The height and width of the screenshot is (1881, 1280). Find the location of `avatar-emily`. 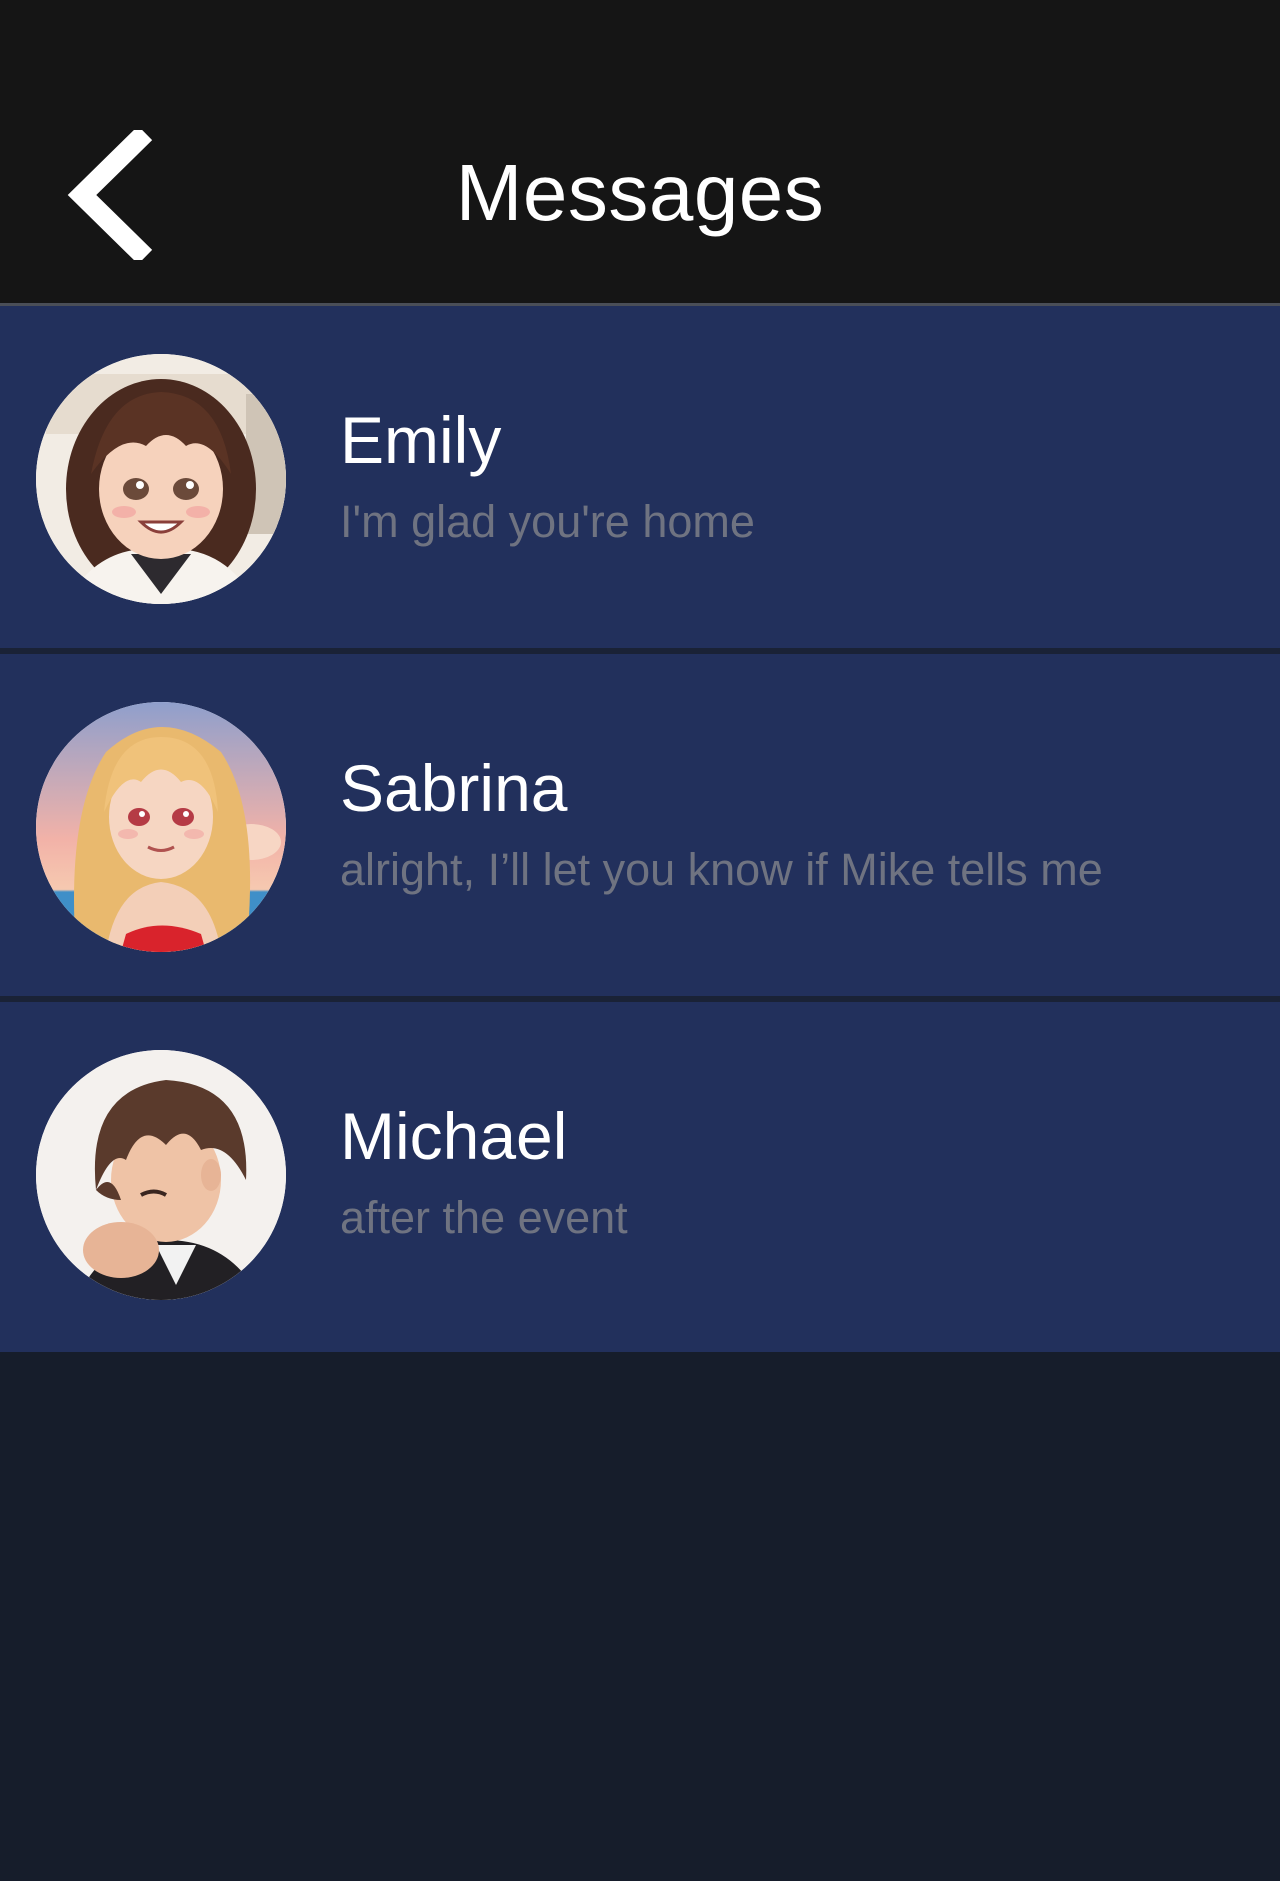

avatar-emily is located at coordinates (161, 479).